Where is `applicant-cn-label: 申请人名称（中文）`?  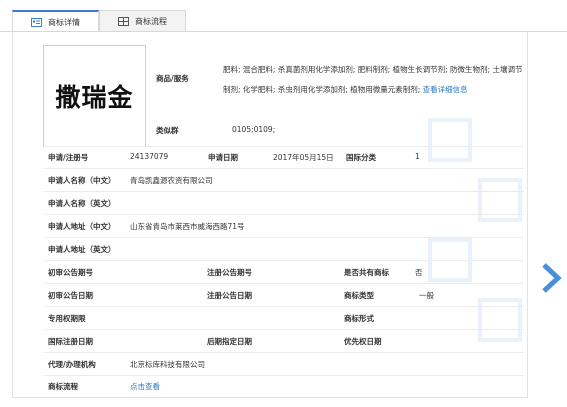 applicant-cn-label: 申请人名称（中文） is located at coordinates (82, 180).